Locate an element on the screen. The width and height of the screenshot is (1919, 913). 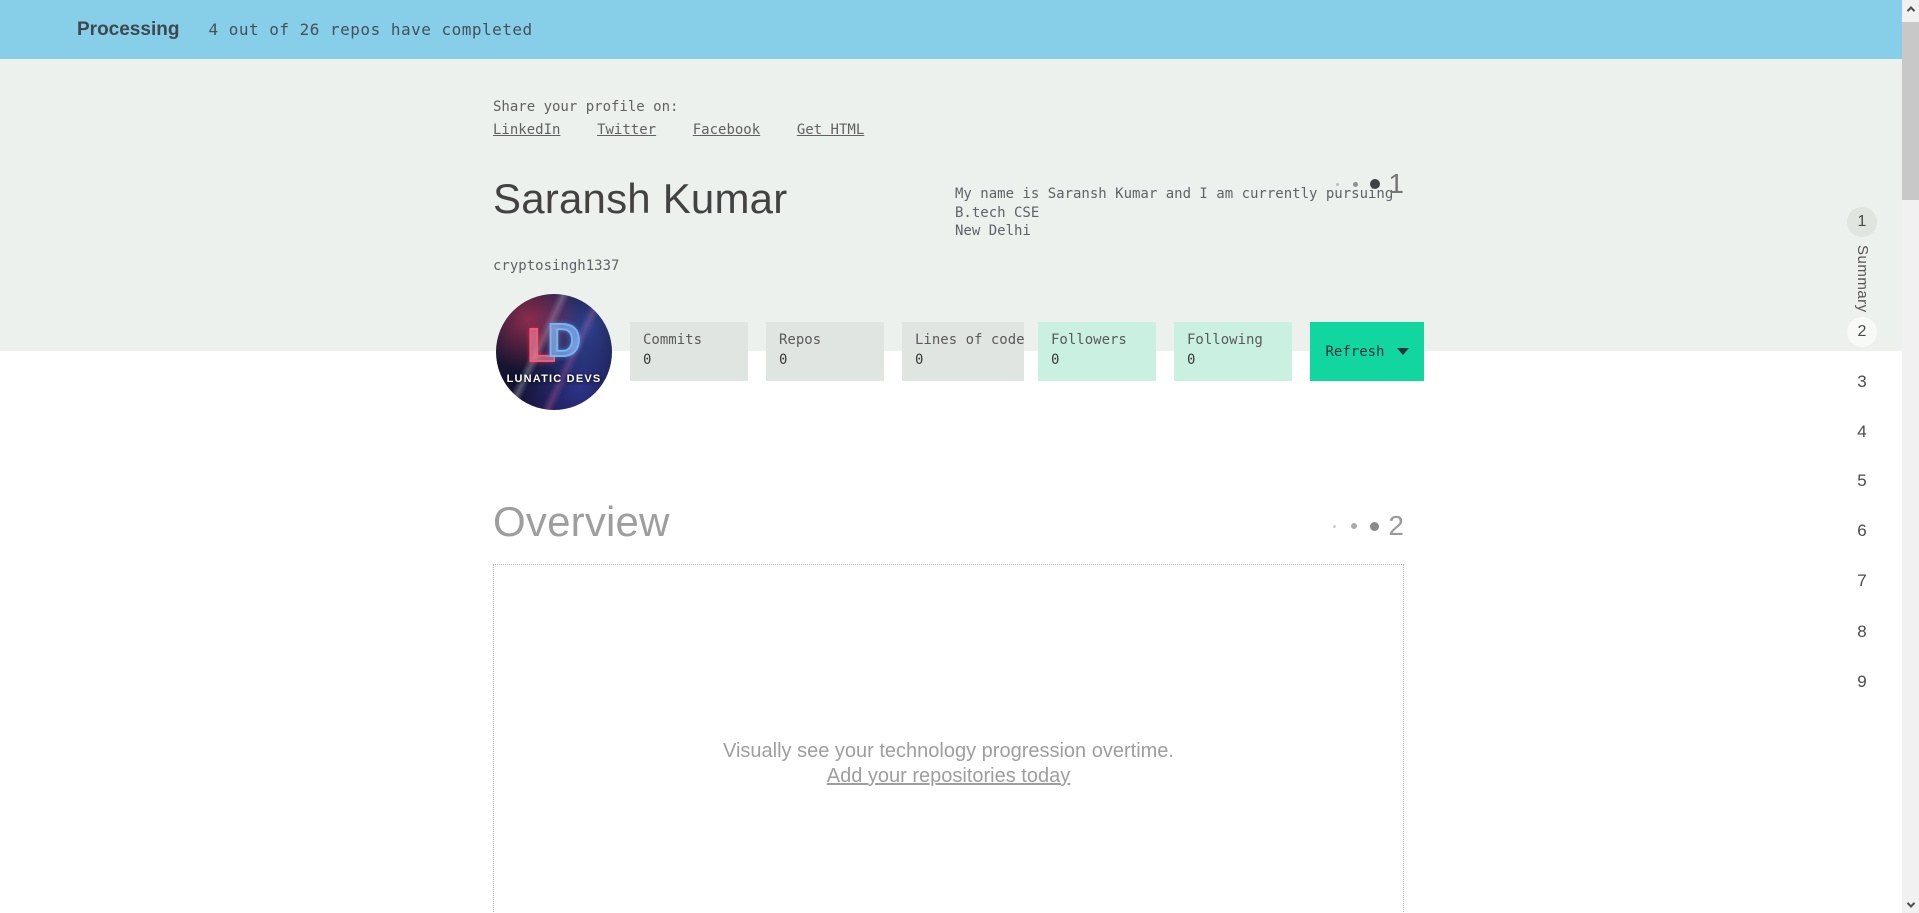
scrollbar-thumb is located at coordinates (1910, 111).